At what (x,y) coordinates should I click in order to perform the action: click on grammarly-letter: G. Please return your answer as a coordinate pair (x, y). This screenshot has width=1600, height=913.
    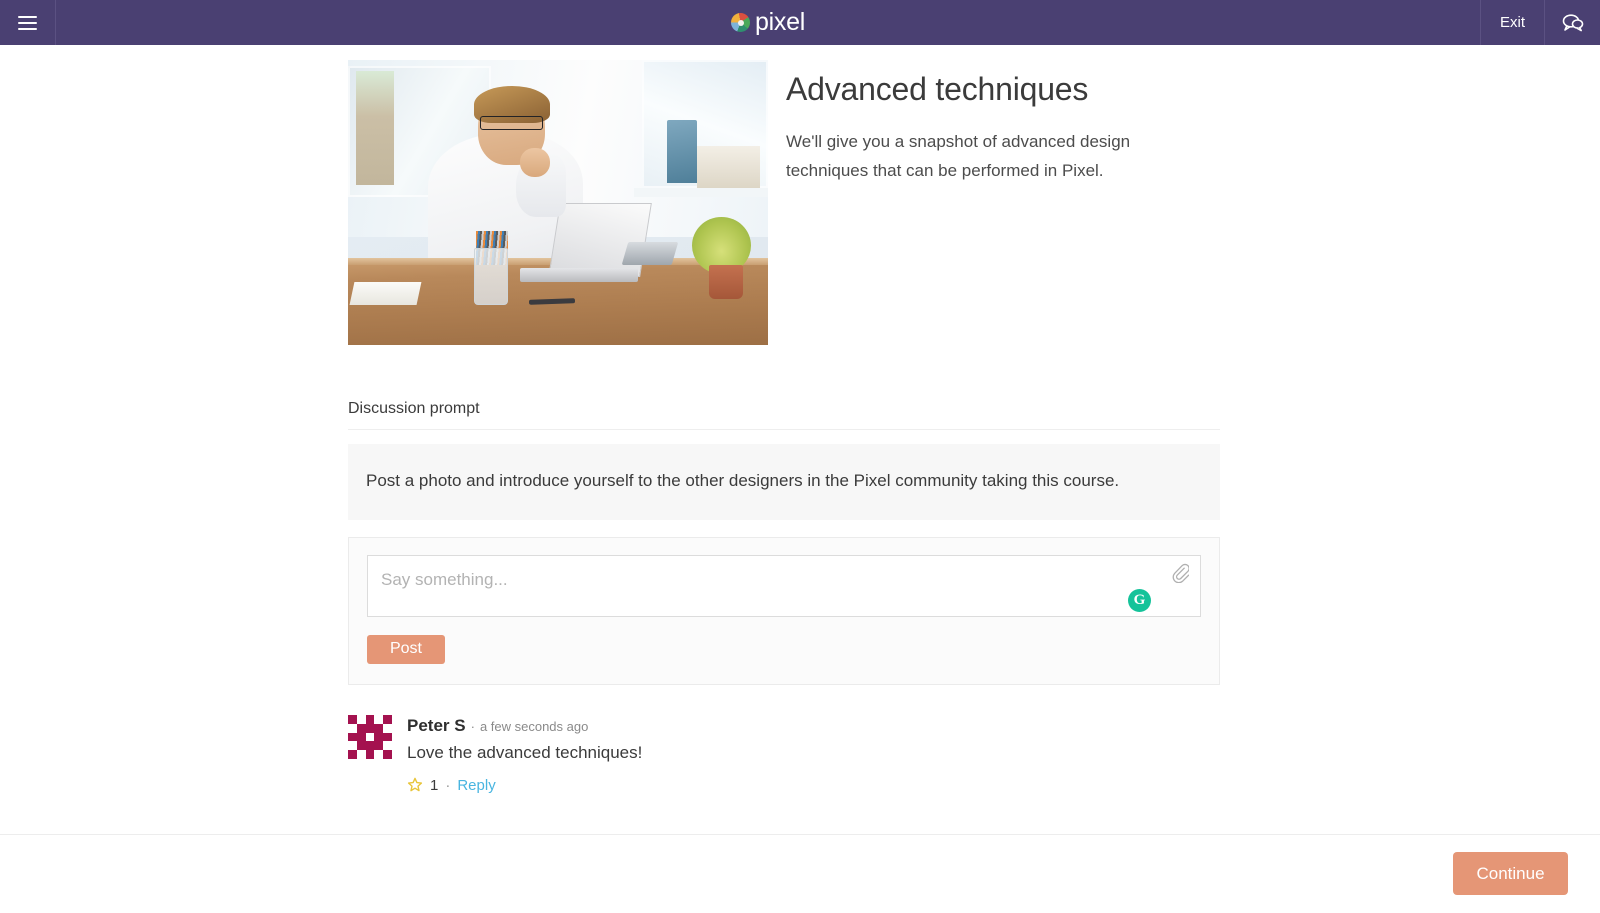
    Looking at the image, I should click on (1139, 599).